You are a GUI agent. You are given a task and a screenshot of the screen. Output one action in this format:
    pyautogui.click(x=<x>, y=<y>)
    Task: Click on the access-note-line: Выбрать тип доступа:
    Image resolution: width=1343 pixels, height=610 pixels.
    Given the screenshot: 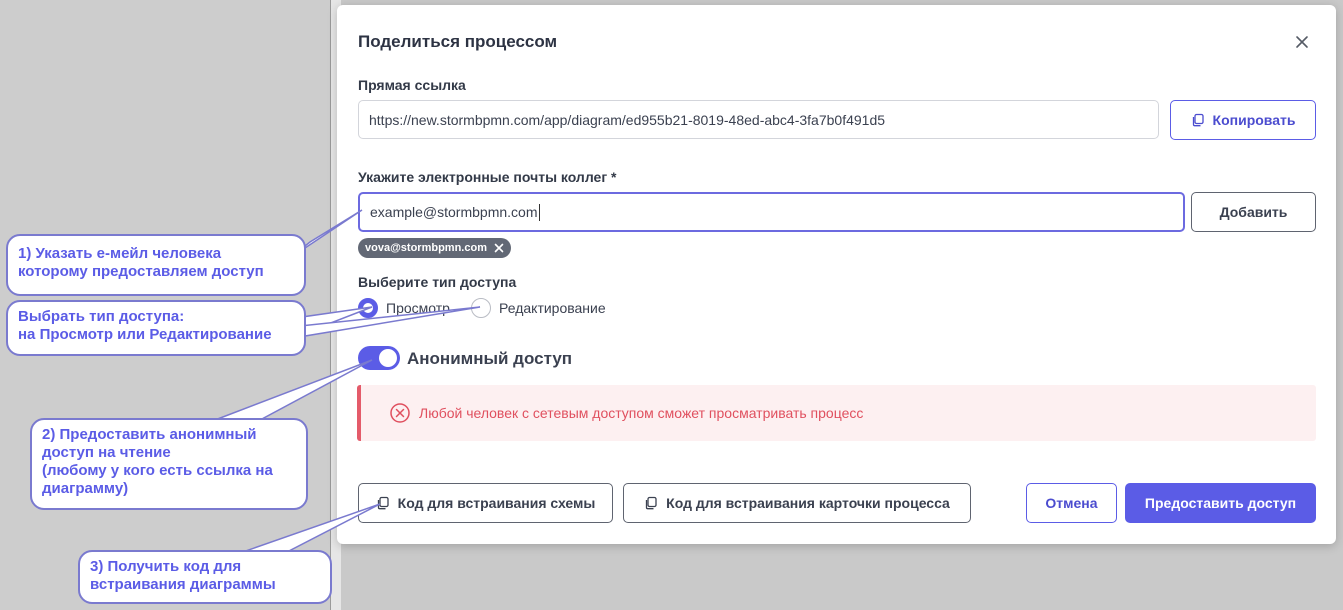 What is the action you would take?
    pyautogui.click(x=101, y=316)
    